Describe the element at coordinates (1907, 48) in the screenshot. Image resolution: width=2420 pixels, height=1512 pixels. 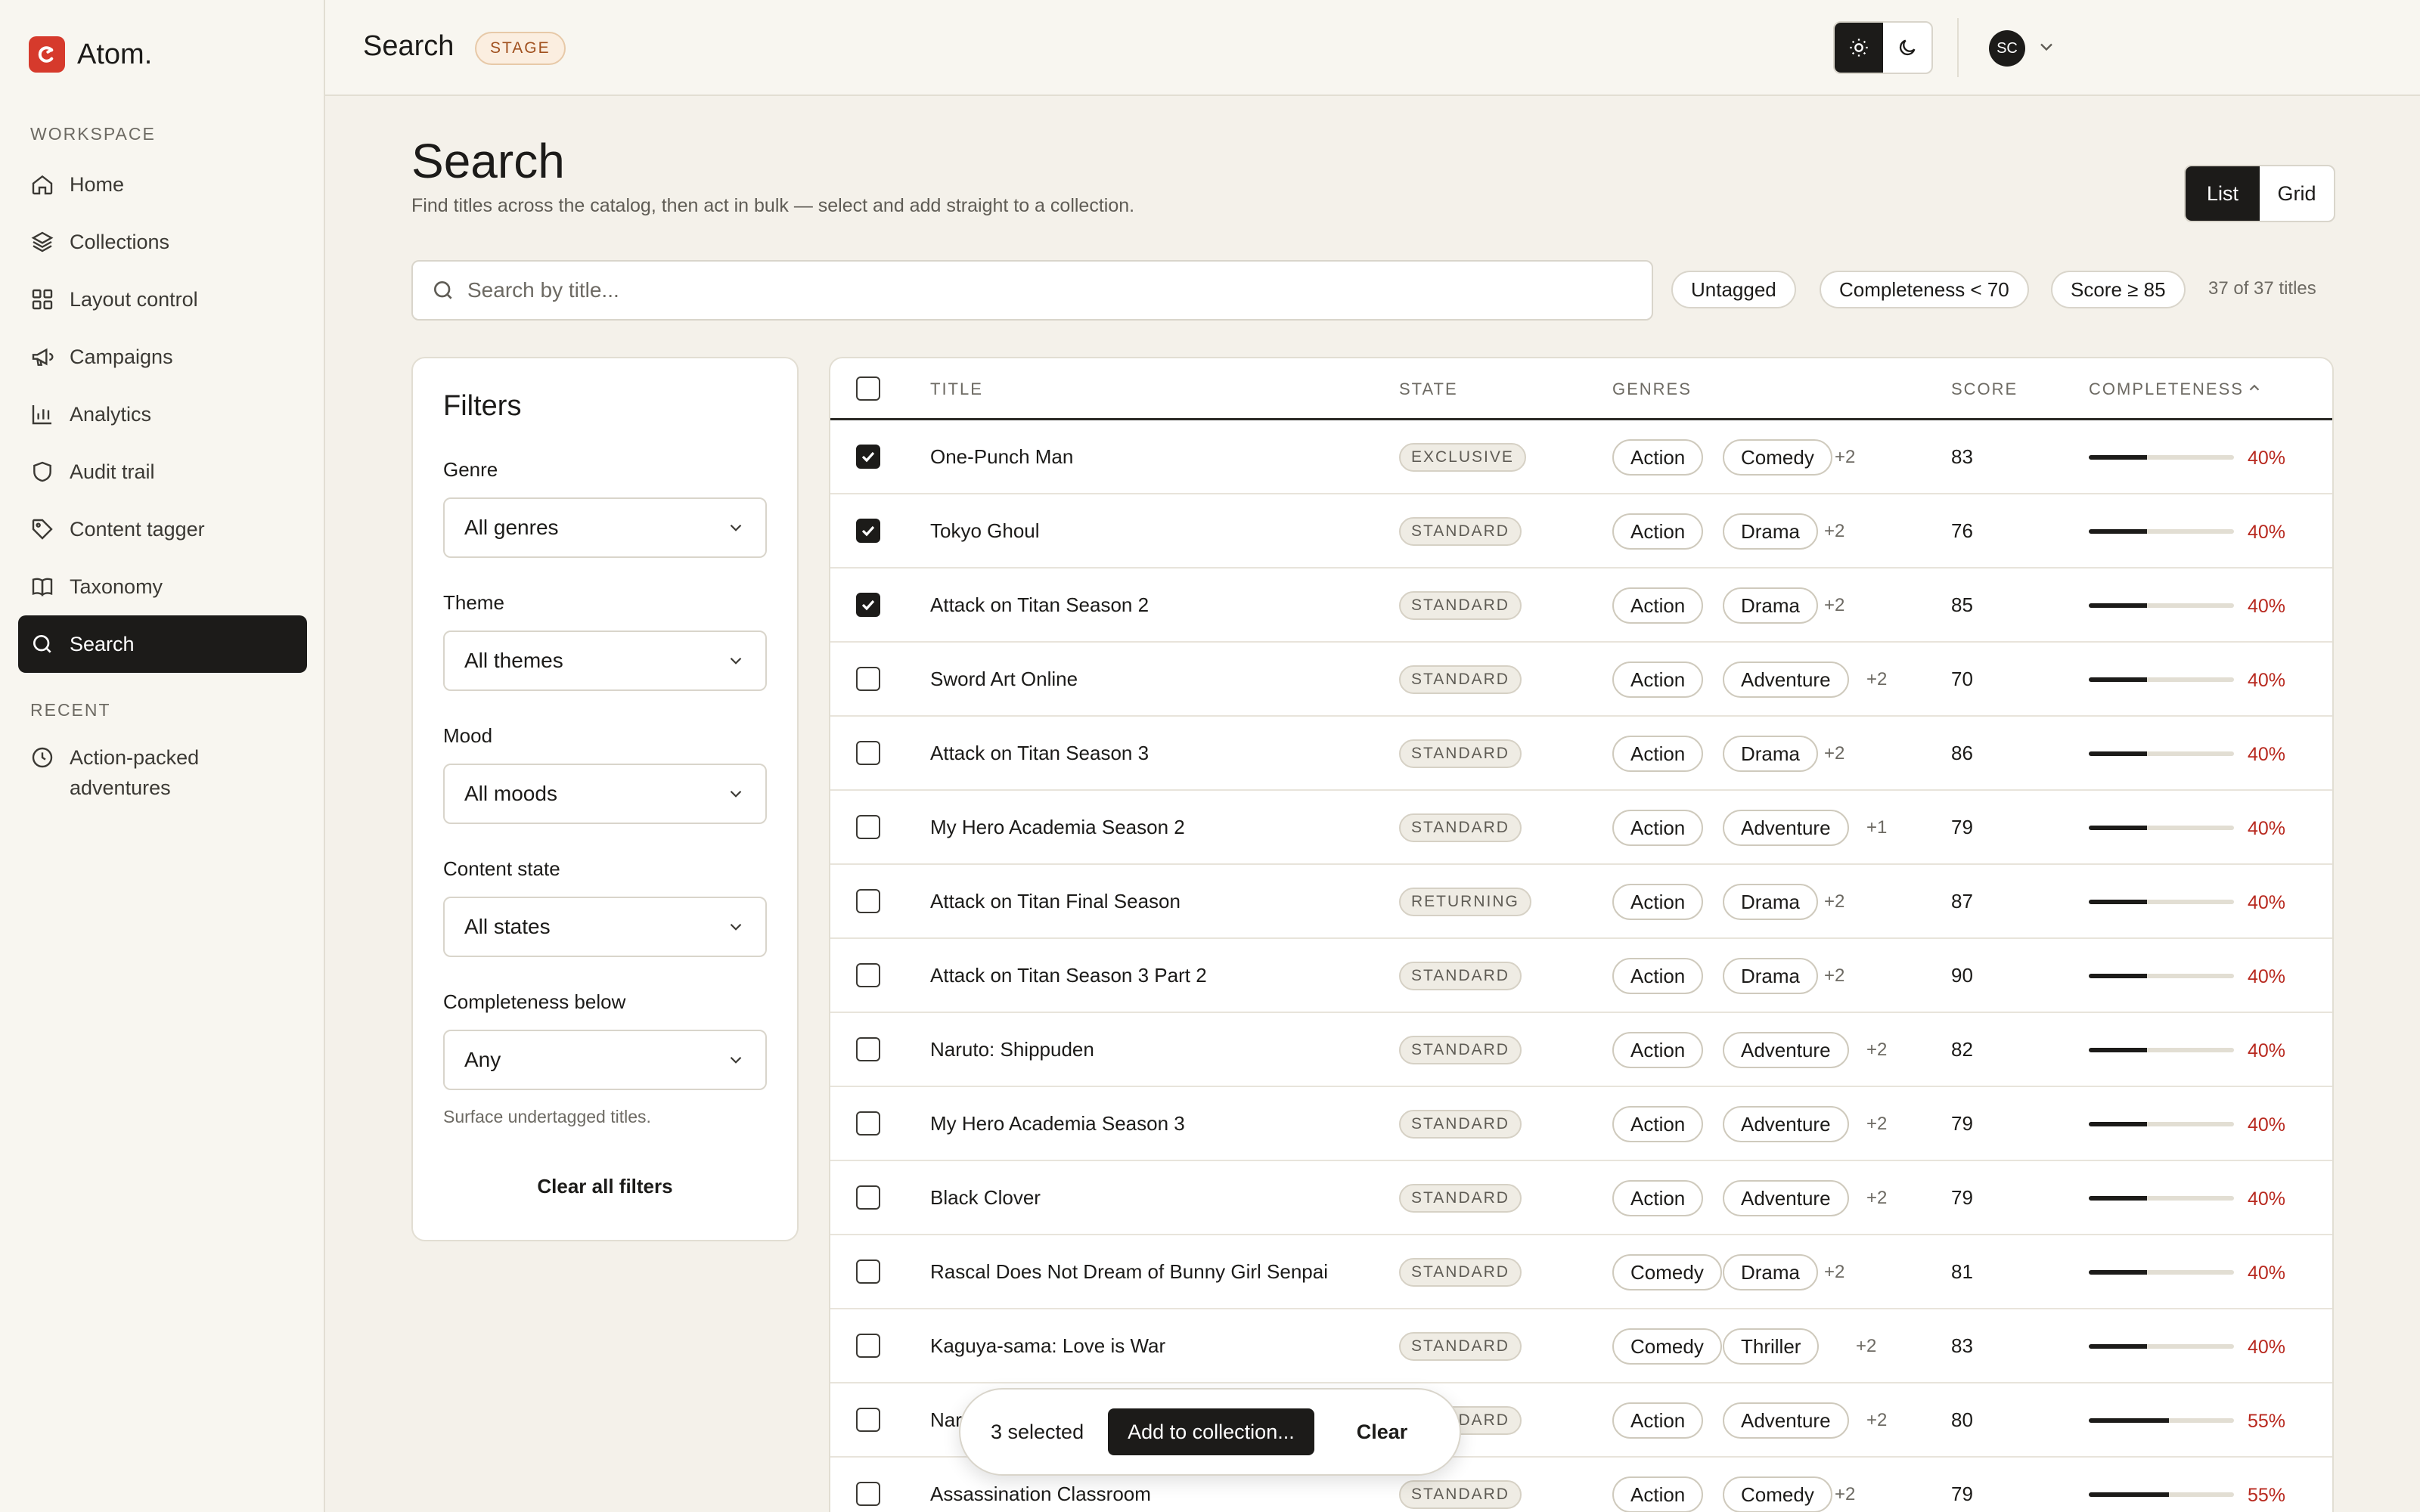
I see `dark-mode-button` at that location.